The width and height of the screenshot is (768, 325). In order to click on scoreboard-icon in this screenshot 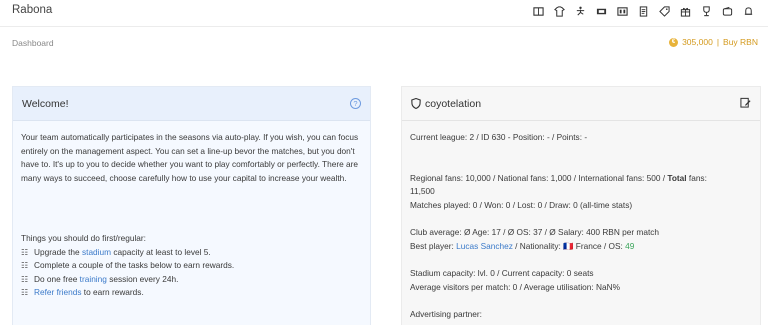, I will do `click(538, 11)`.